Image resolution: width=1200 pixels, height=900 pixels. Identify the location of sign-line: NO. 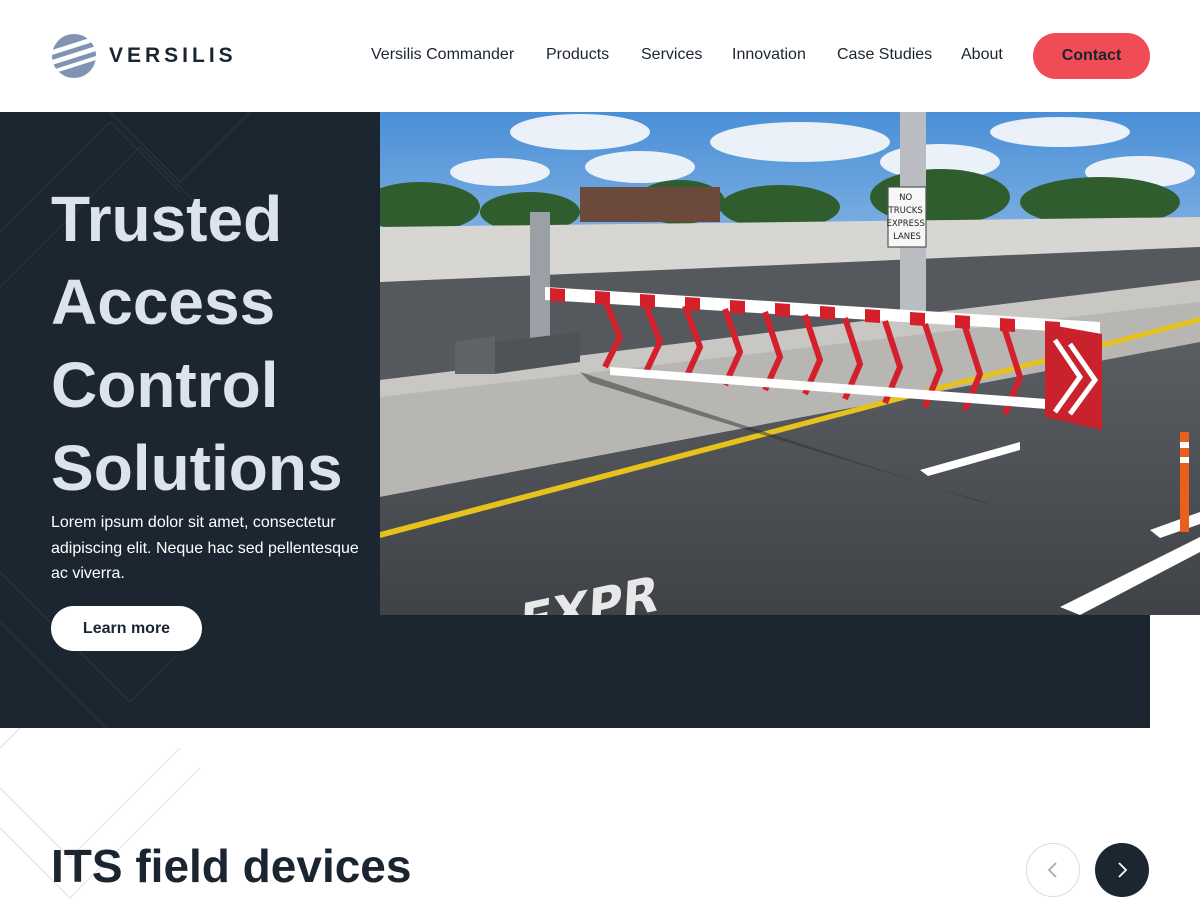
(905, 198).